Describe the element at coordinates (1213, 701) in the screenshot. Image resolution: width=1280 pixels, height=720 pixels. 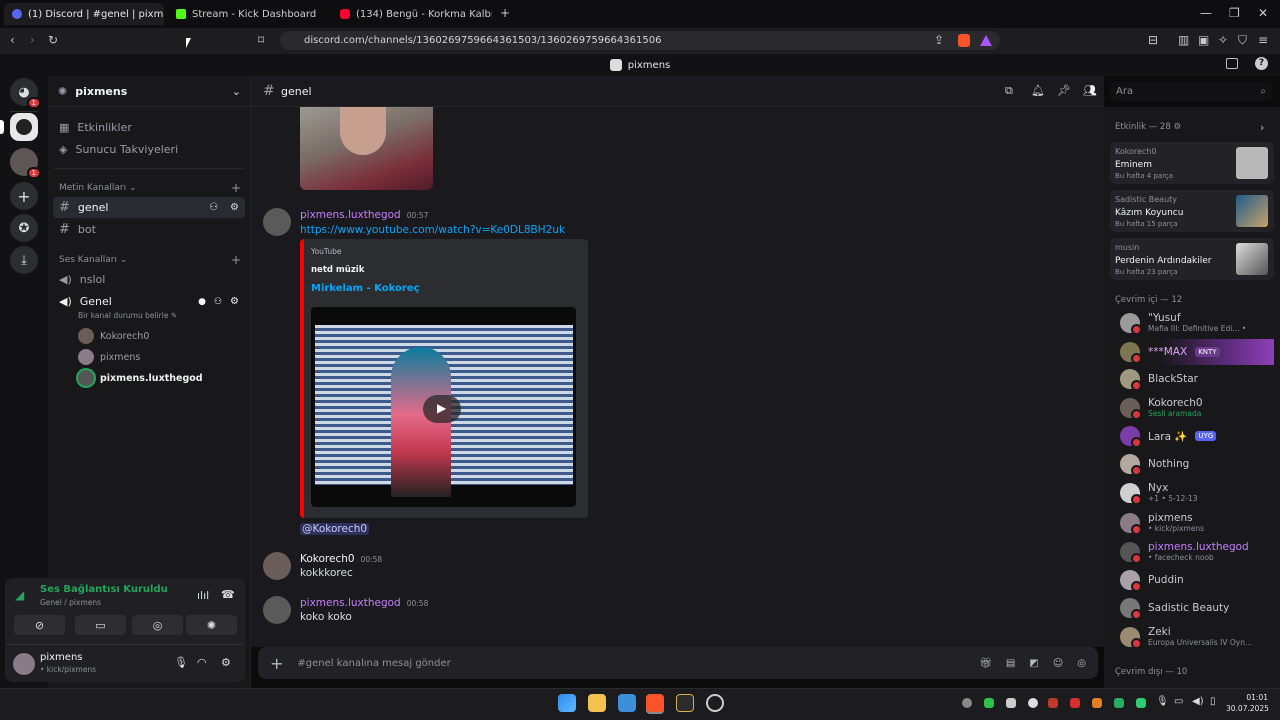
I see `battery-icon: ▯` at that location.